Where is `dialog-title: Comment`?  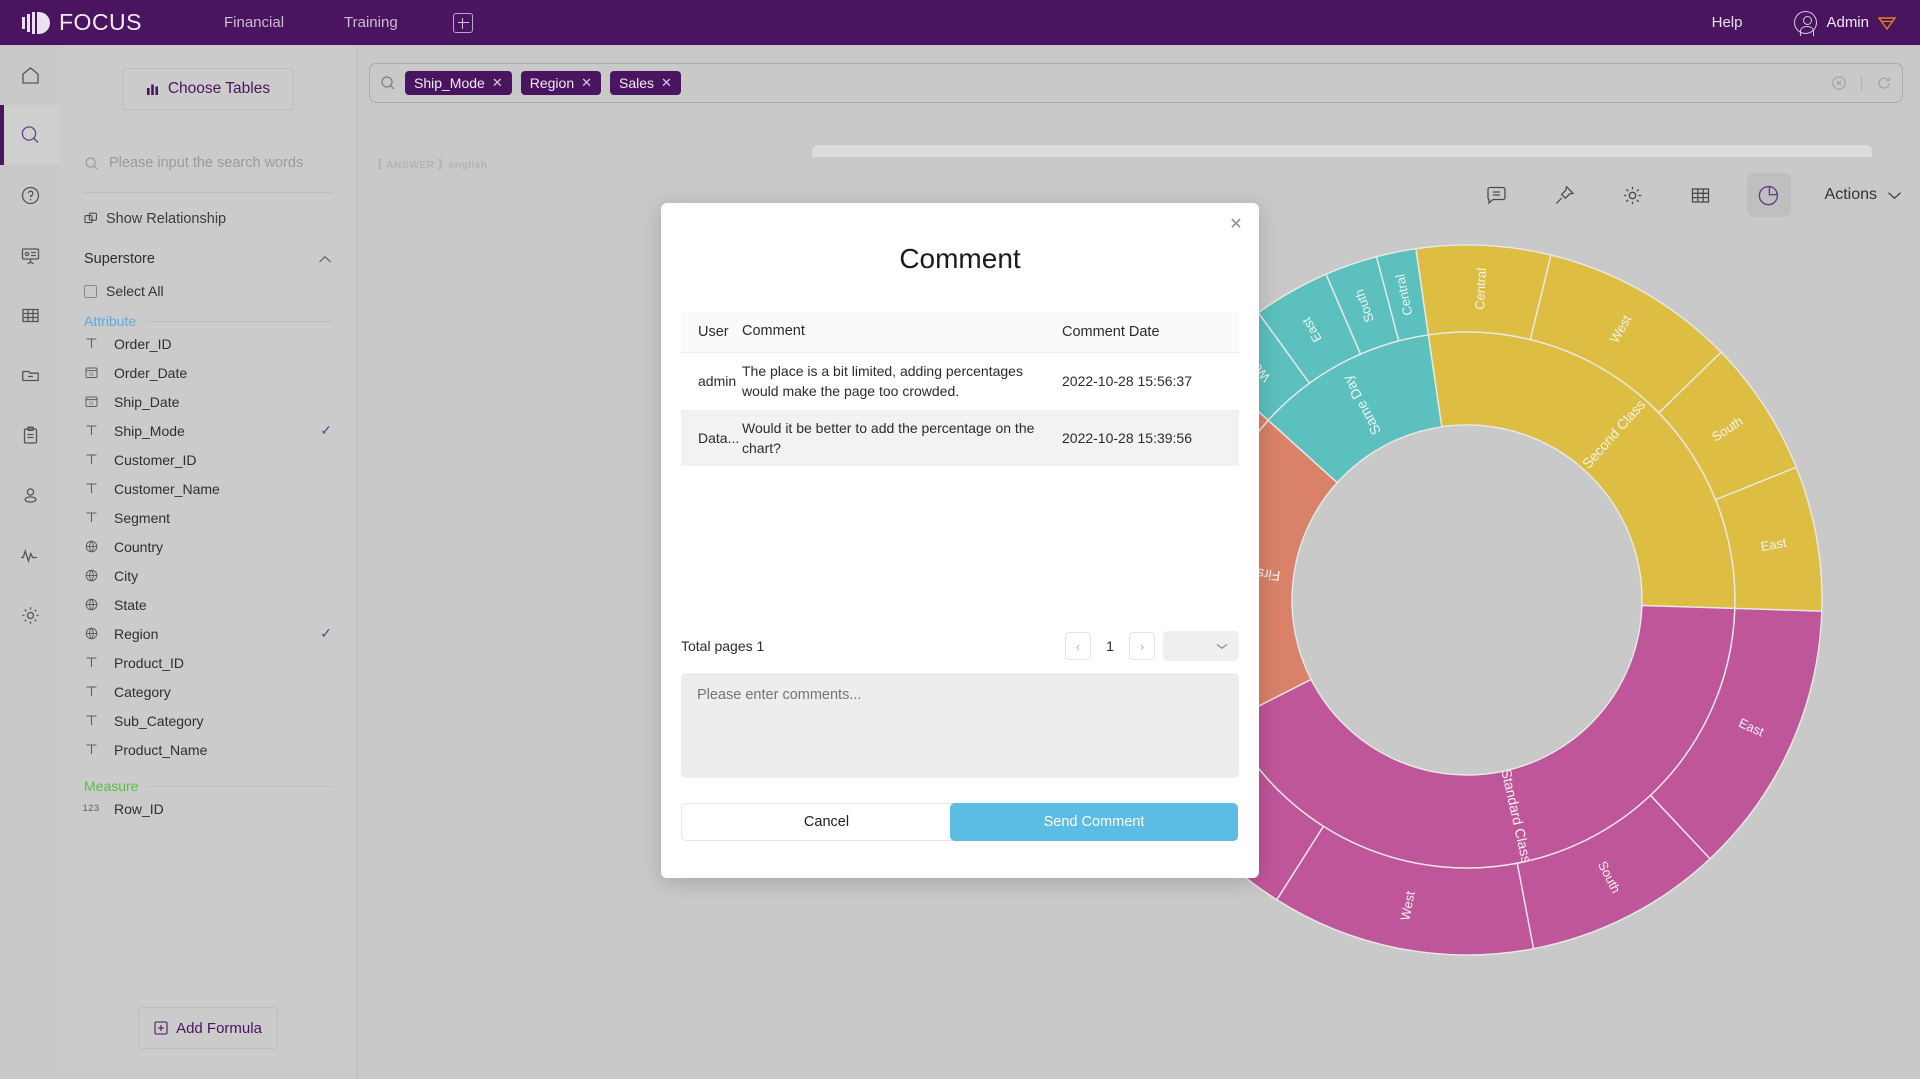 dialog-title: Comment is located at coordinates (960, 258).